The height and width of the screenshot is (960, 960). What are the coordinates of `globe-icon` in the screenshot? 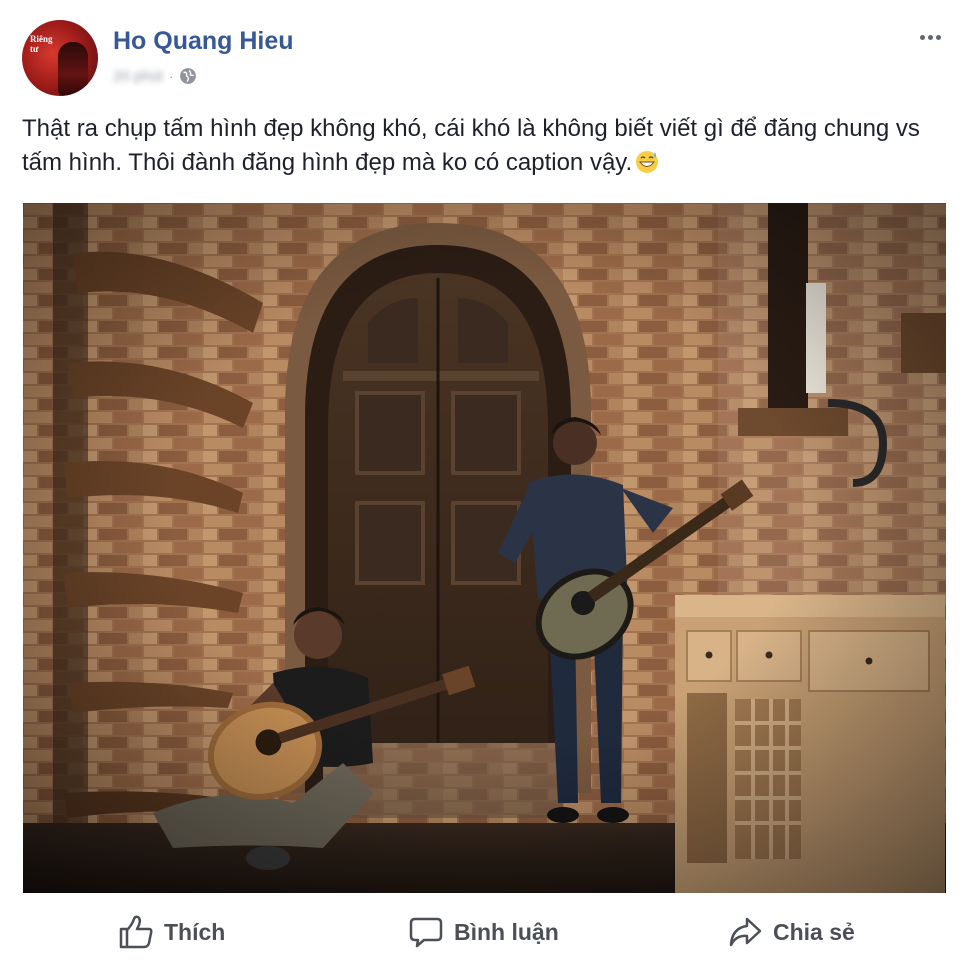 It's located at (188, 76).